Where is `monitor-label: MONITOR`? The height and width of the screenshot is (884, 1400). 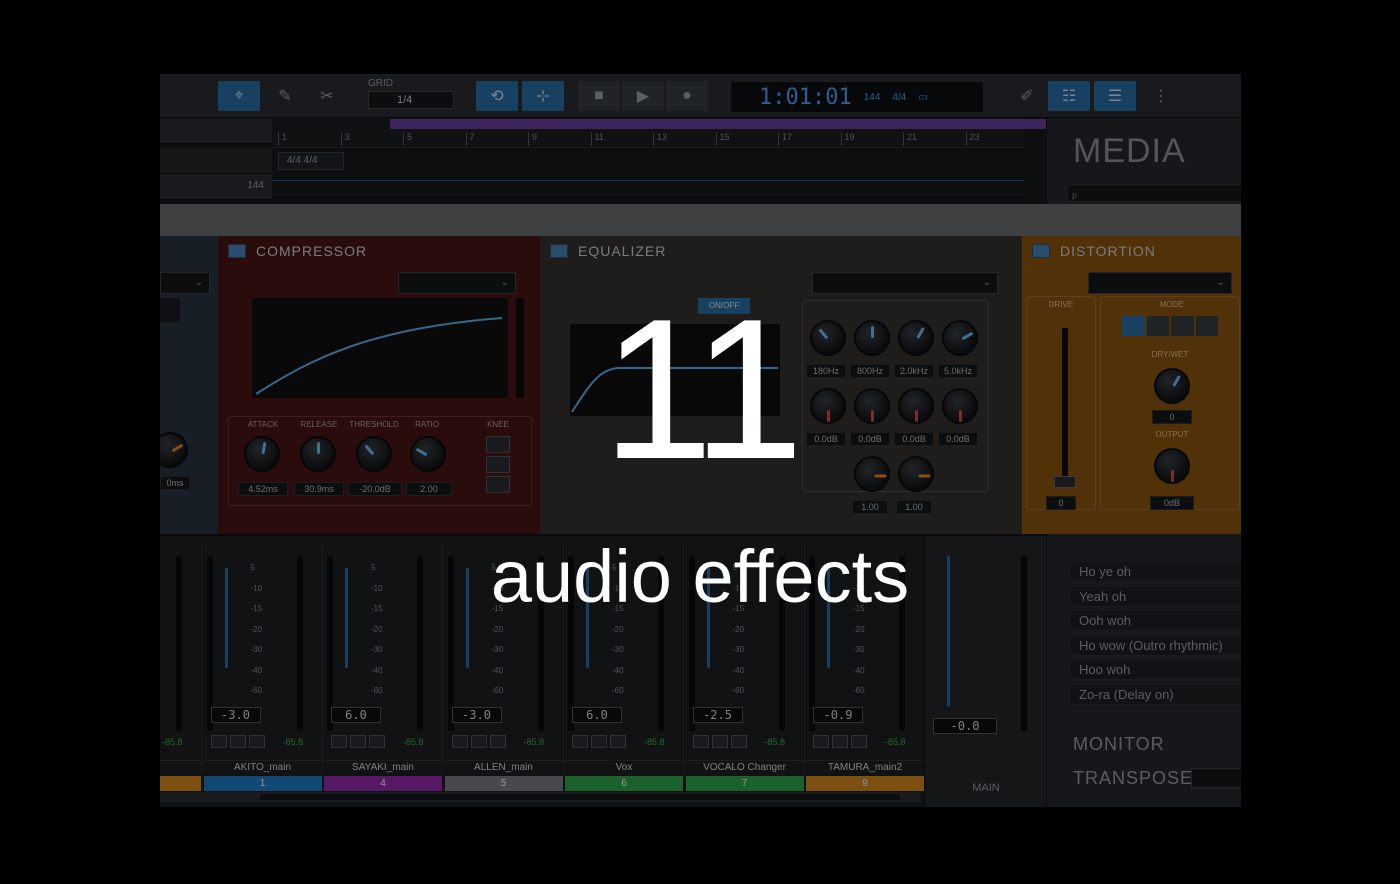 monitor-label: MONITOR is located at coordinates (1119, 744).